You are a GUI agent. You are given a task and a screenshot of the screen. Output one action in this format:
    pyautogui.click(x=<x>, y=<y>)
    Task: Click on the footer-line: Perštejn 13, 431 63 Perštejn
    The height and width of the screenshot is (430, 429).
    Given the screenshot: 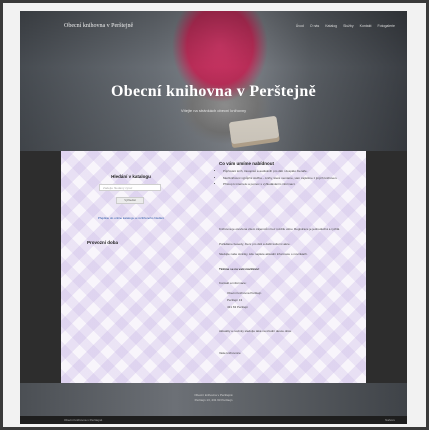 What is the action you would take?
    pyautogui.click(x=213, y=399)
    